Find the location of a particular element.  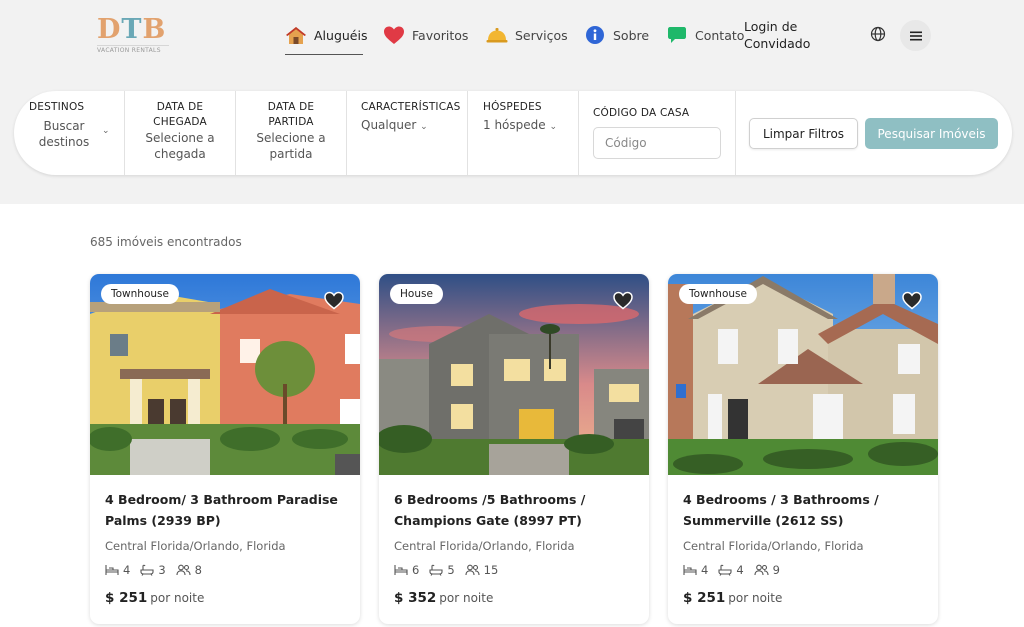

globe-icon is located at coordinates (878, 34).